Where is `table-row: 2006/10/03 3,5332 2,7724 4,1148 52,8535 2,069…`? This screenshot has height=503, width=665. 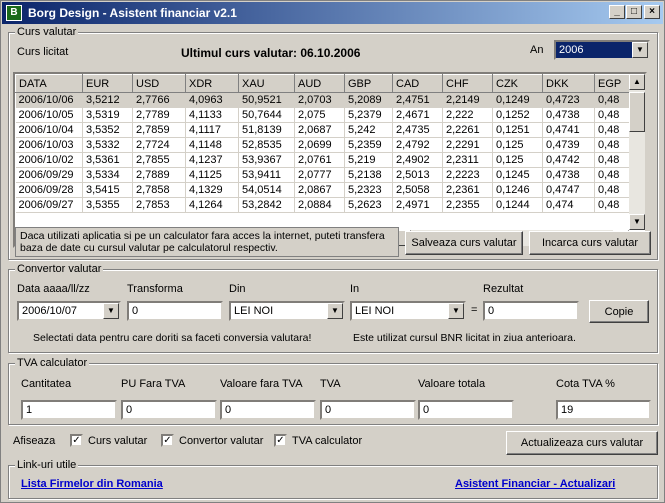
table-row: 2006/10/03 3,5332 2,7724 4,1148 52,8535 2,069… is located at coordinates (325, 145).